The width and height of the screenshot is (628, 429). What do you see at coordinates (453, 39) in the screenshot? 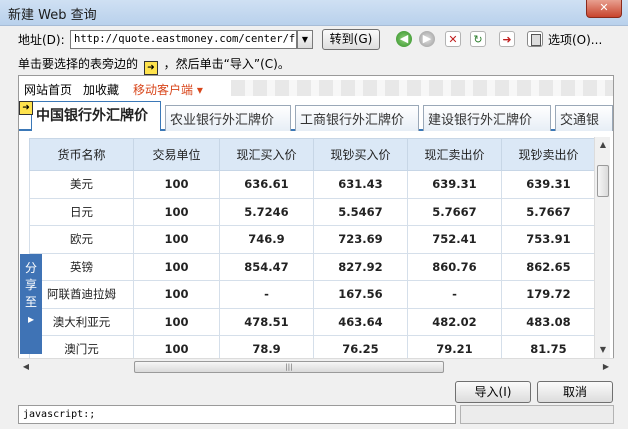
I see `stop-icon: ✕` at bounding box center [453, 39].